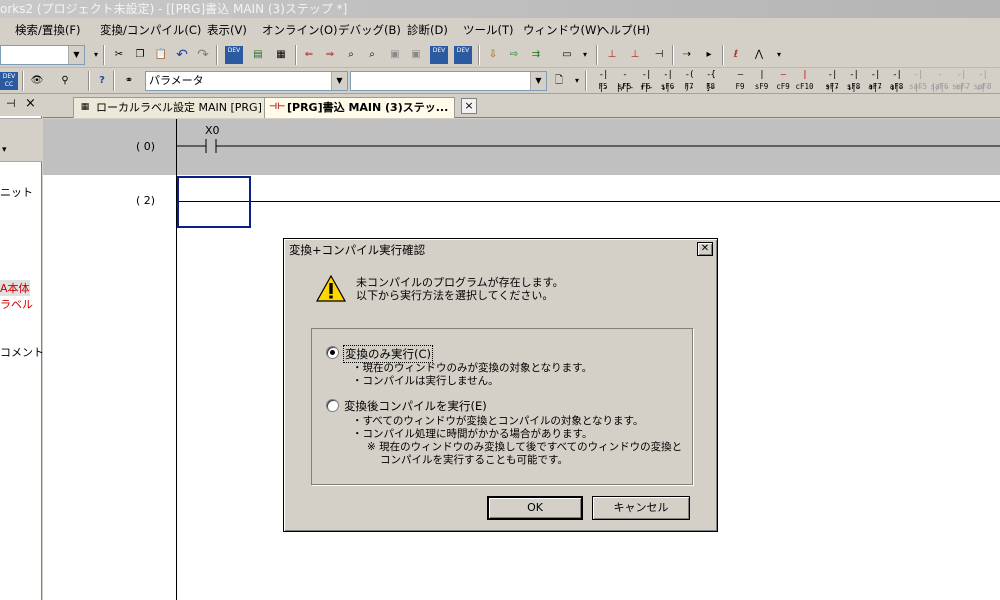 This screenshot has height=600, width=1000. Describe the element at coordinates (536, 55) in the screenshot. I see `convert-all-icon: ⇉` at that location.